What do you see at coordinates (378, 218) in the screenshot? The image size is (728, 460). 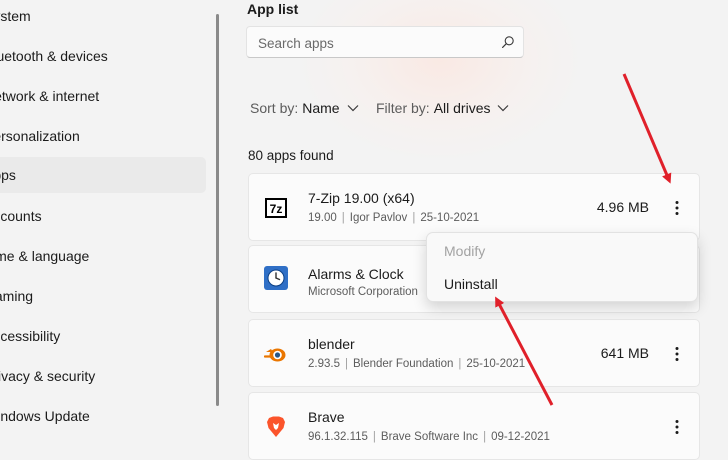 I see `app-publisher: Igor Pavlov` at bounding box center [378, 218].